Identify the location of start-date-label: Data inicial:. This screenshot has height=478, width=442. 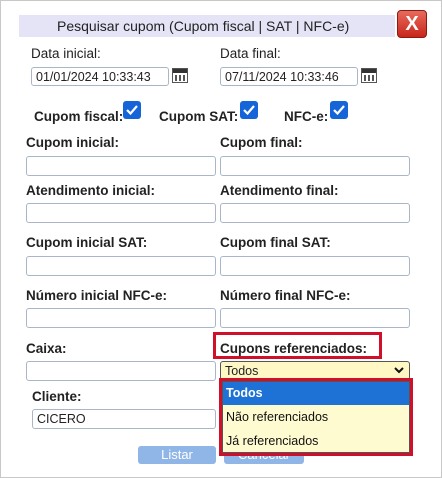
(66, 53).